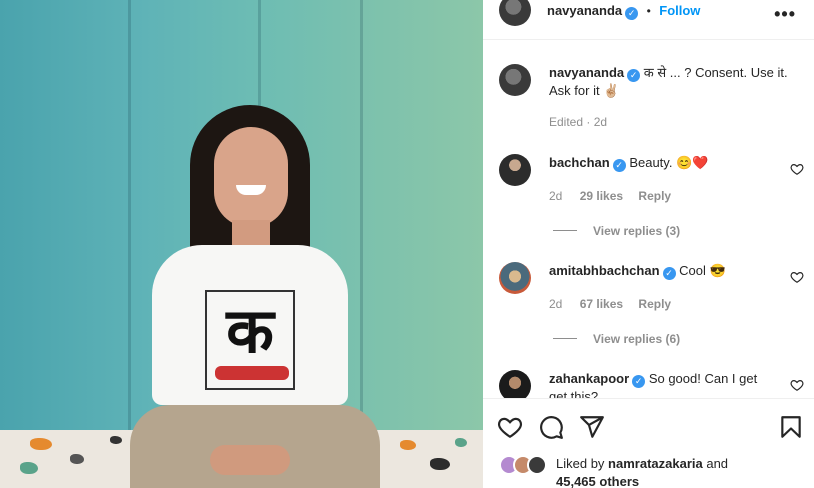 The height and width of the screenshot is (488, 814). What do you see at coordinates (785, 14) in the screenshot?
I see `more-options-icon: •••` at bounding box center [785, 14].